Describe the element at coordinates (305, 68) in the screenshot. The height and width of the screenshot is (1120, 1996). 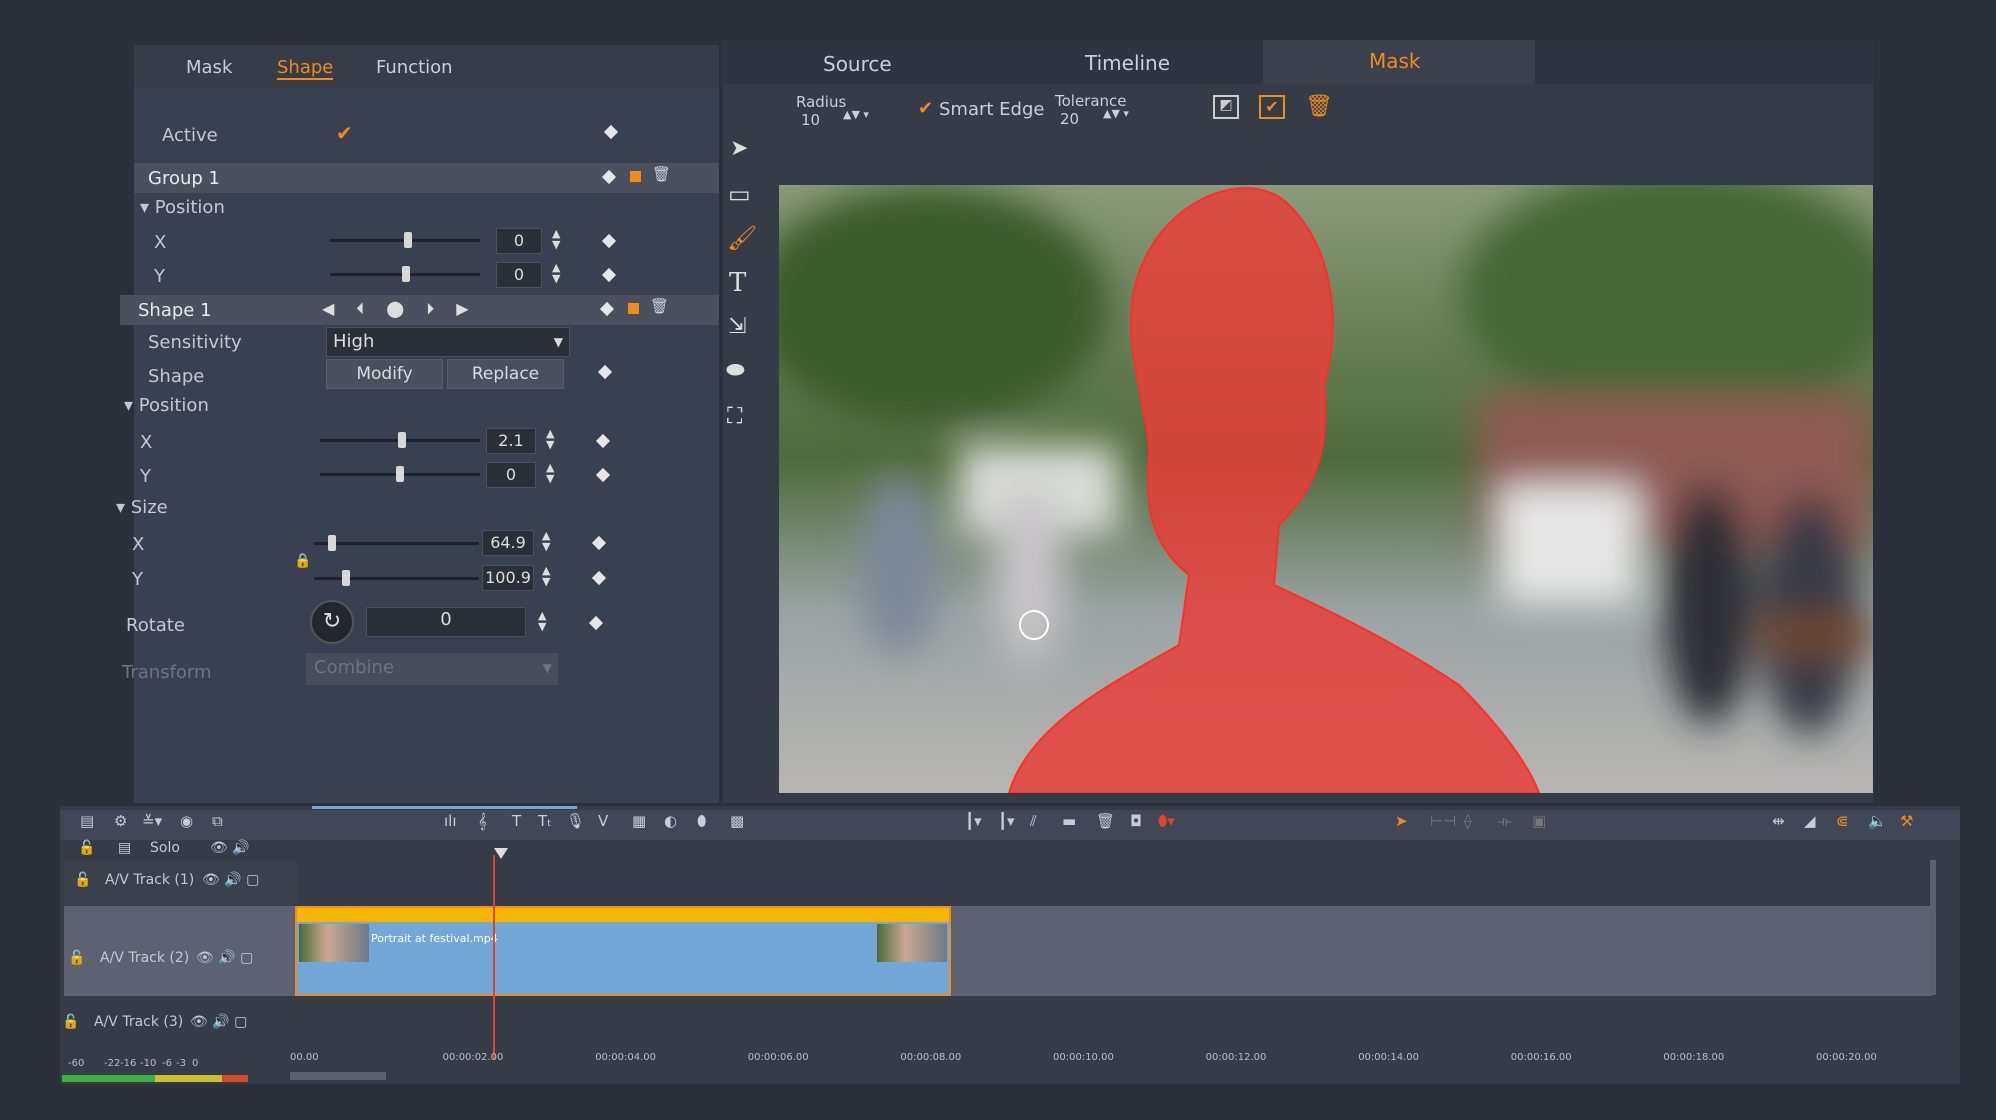
I see `tab-shape: Shape` at that location.